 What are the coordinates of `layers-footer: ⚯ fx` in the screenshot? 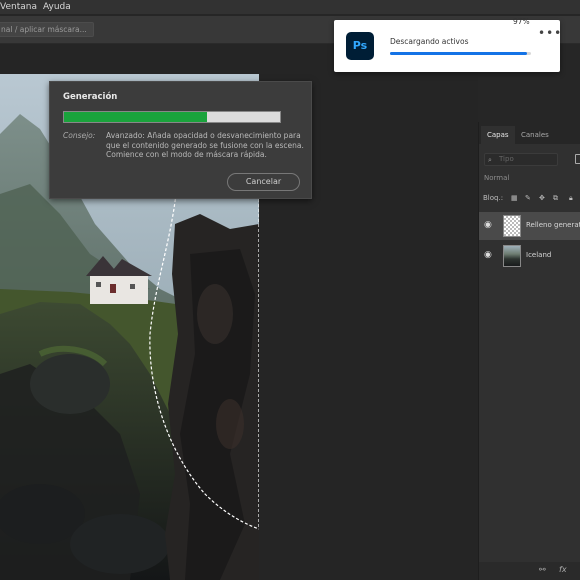 It's located at (529, 571).